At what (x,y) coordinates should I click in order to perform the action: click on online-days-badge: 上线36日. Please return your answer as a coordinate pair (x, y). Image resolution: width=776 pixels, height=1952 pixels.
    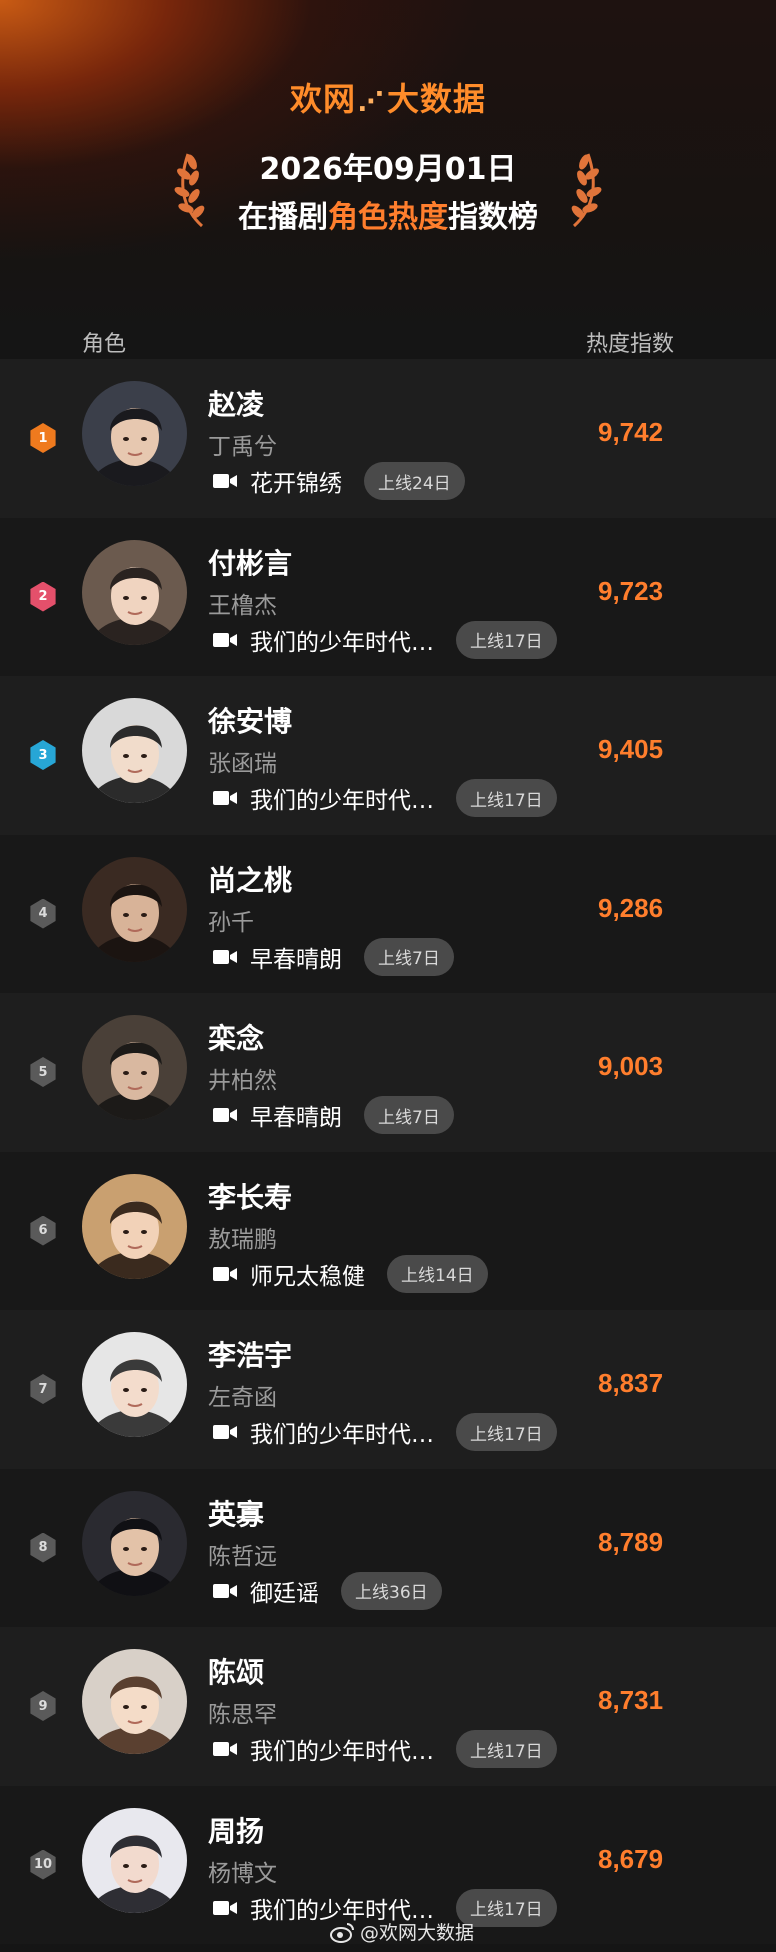
    Looking at the image, I should click on (391, 1590).